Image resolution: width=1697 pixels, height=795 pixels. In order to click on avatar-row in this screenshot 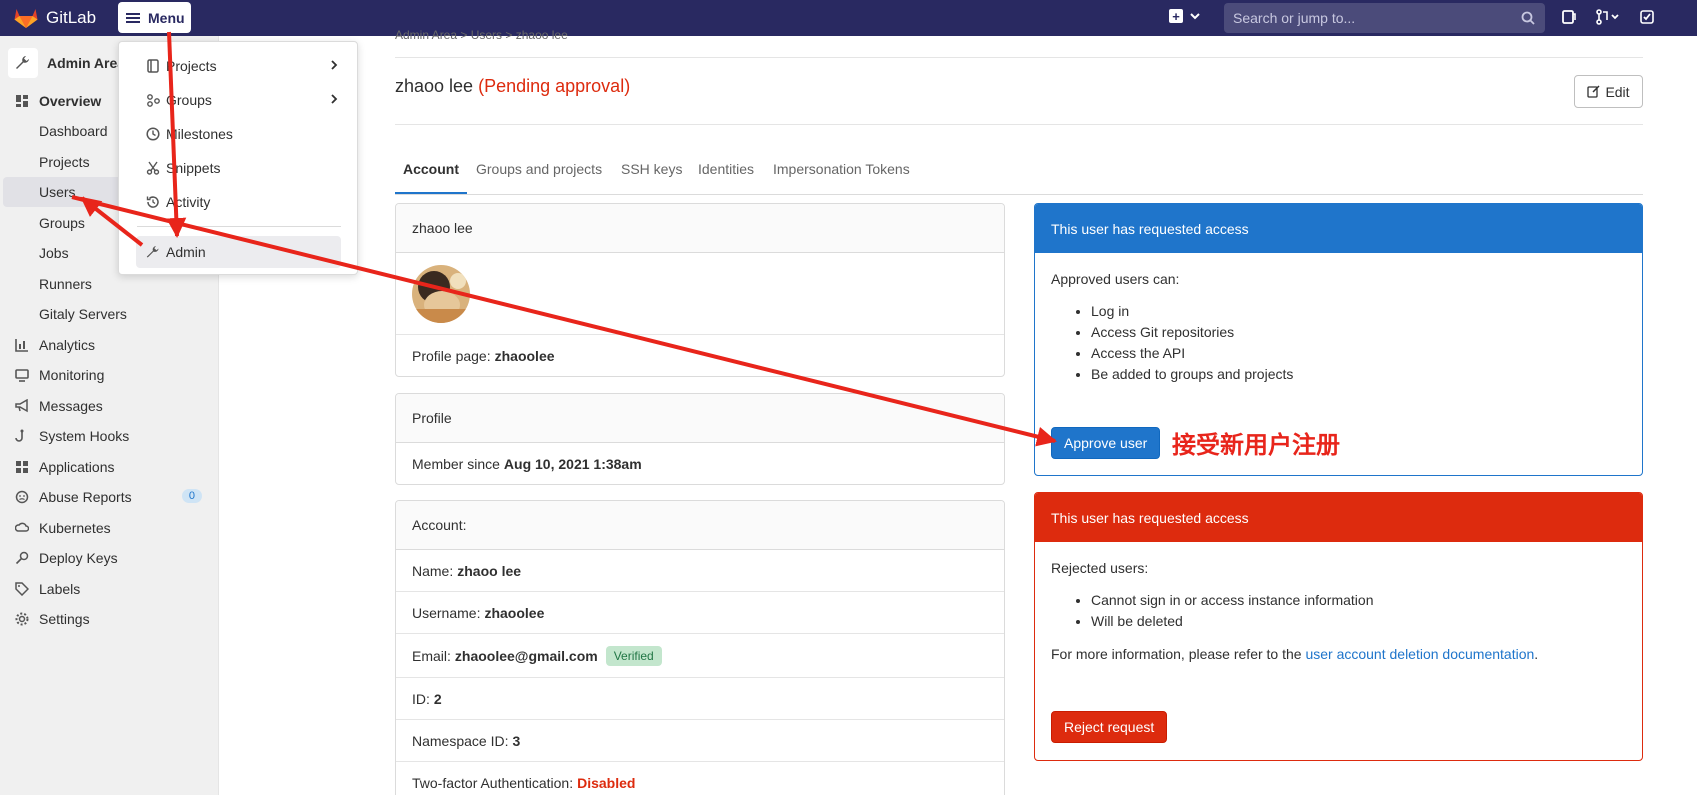, I will do `click(700, 294)`.